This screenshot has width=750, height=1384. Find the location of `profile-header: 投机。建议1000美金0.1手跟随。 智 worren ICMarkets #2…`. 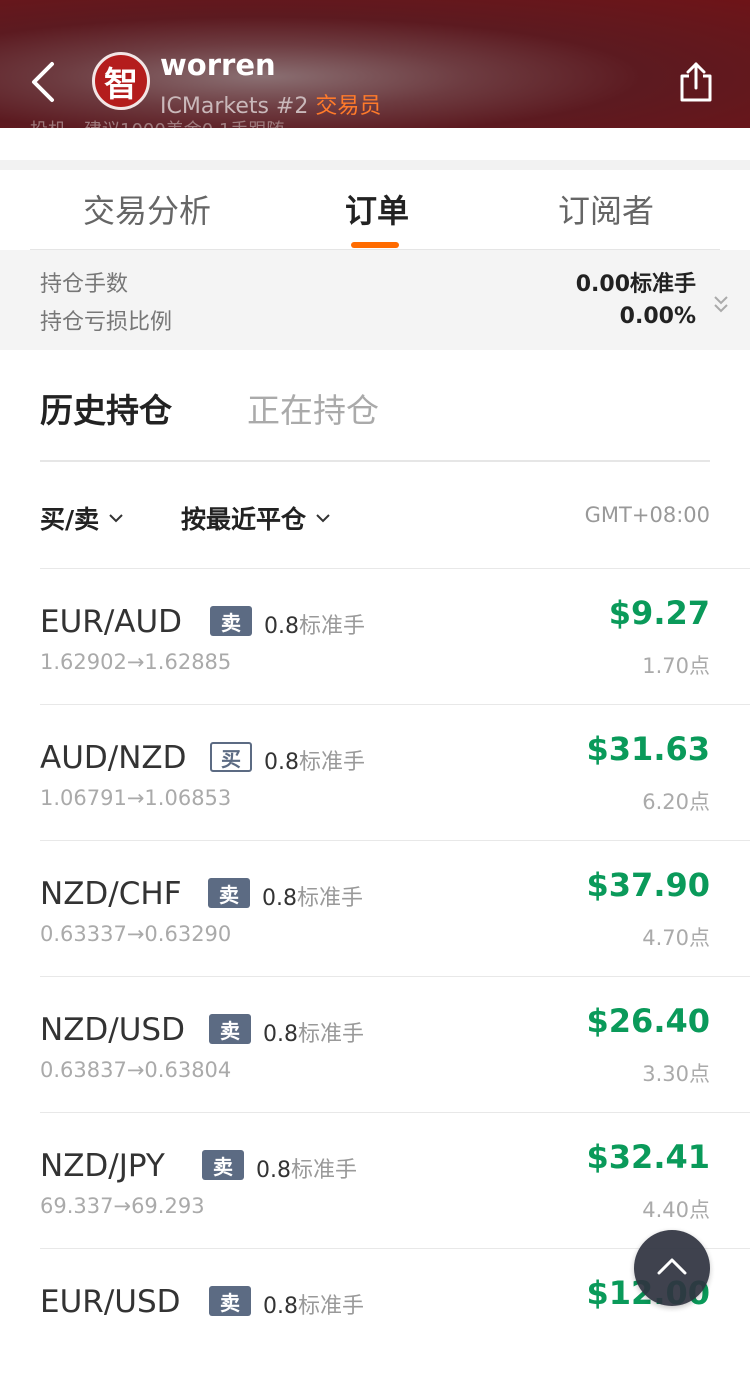

profile-header: 投机。建议1000美金0.1手跟随。 智 worren ICMarkets #2… is located at coordinates (375, 64).